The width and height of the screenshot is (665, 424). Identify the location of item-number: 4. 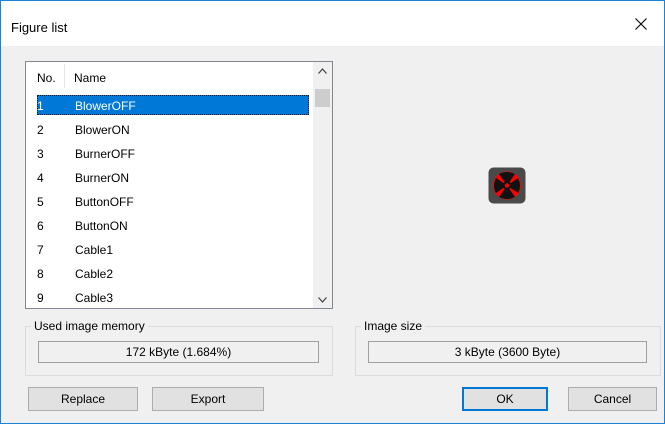
(40, 178).